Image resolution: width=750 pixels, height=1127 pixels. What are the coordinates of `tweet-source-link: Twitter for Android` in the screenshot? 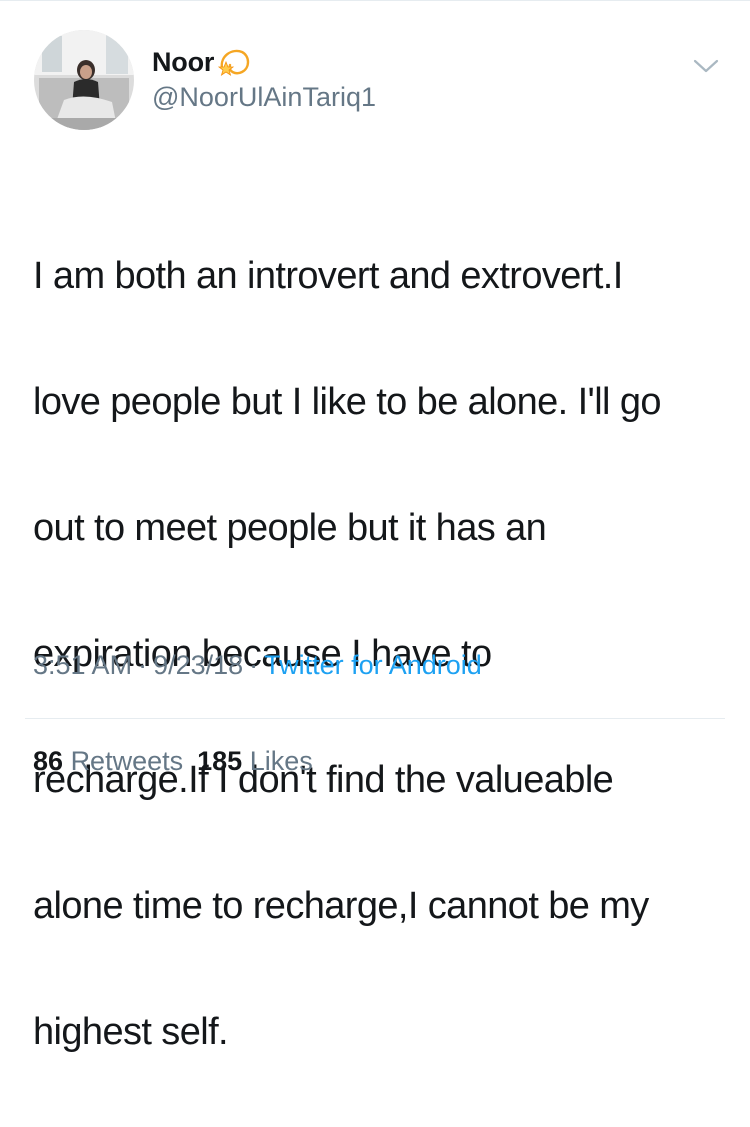 It's located at (373, 665).